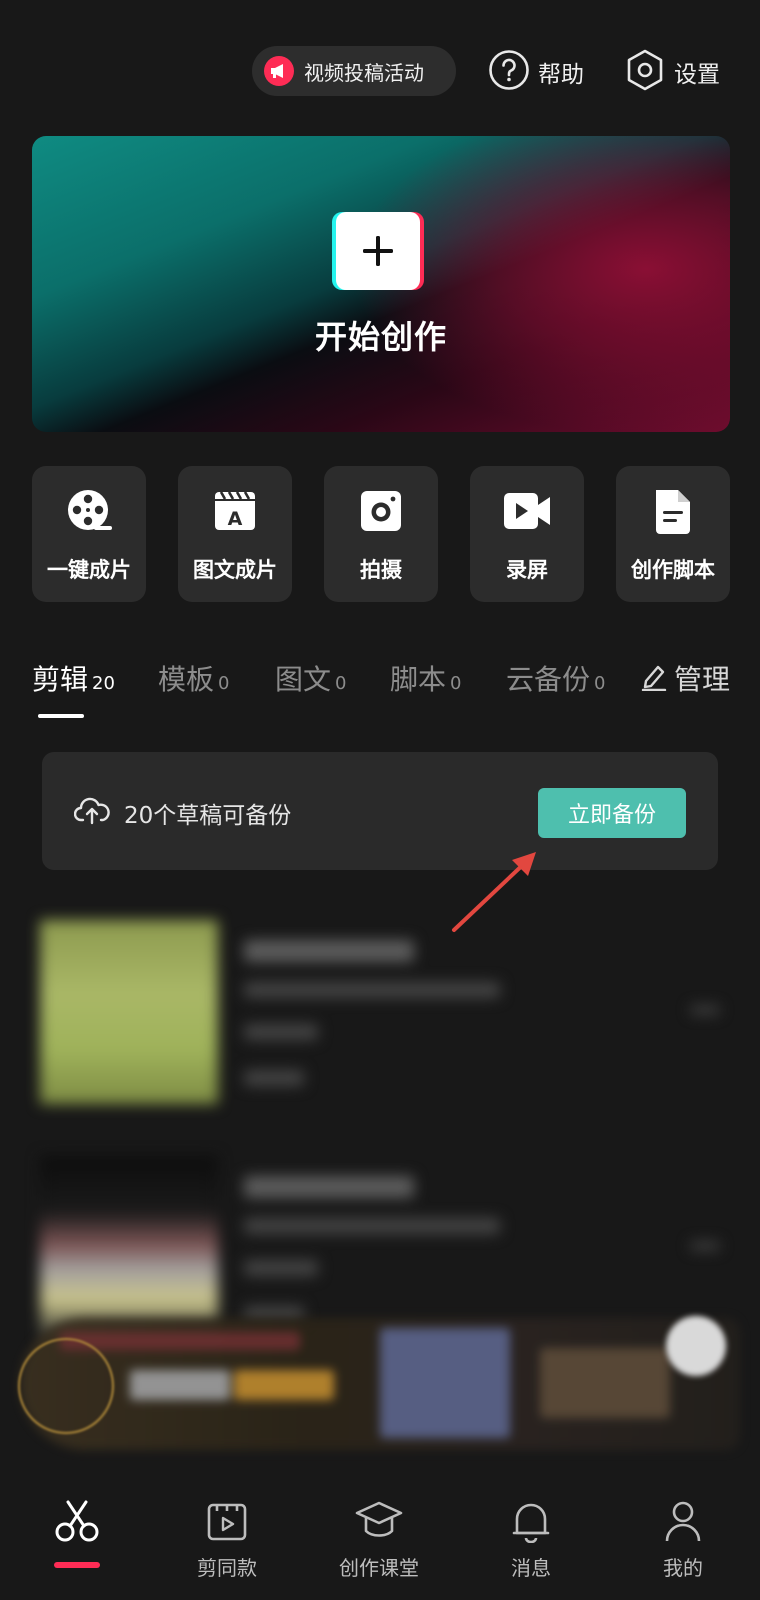 The width and height of the screenshot is (760, 1600). I want to click on graduation-cap-icon, so click(379, 1521).